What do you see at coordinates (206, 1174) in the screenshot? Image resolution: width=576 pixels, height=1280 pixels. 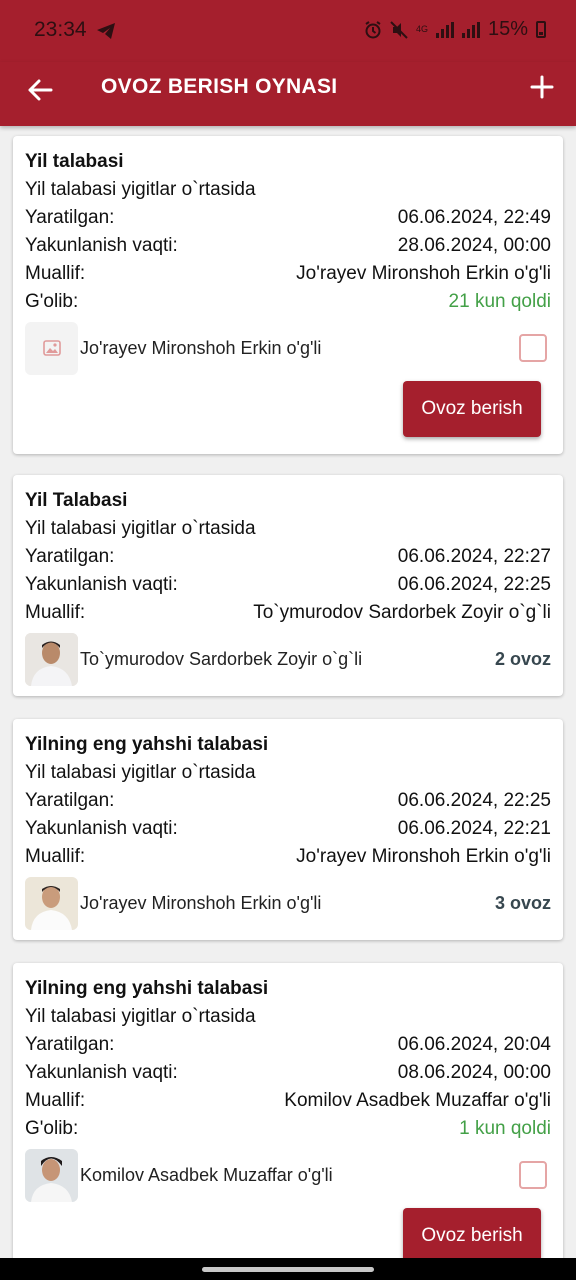 I see `candidate-name: Komilov Asadbek Muzaffar o'g'li` at bounding box center [206, 1174].